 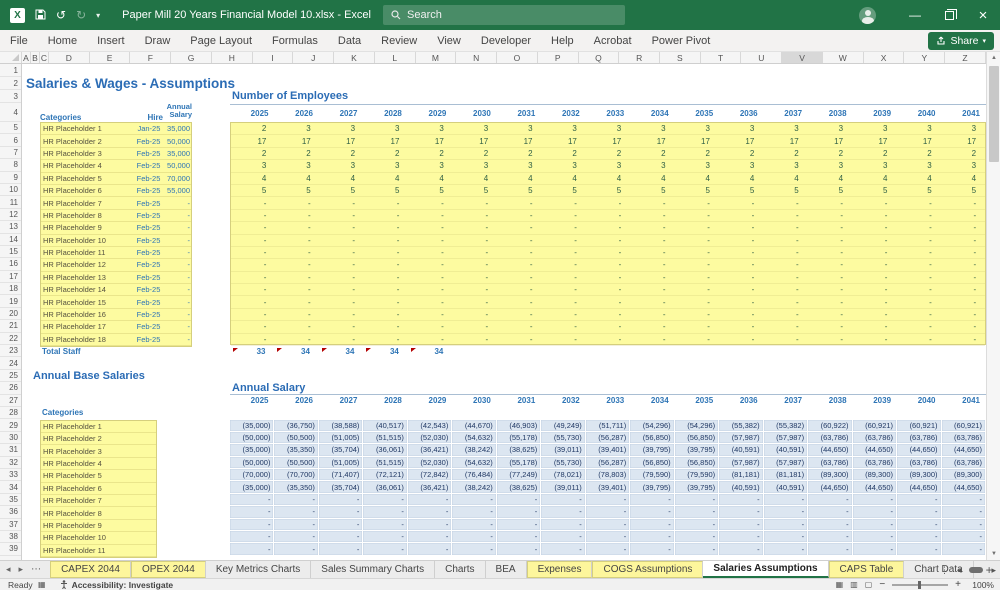 What do you see at coordinates (340, 475) in the screenshot?
I see `salary-cell: (71,407)` at bounding box center [340, 475].